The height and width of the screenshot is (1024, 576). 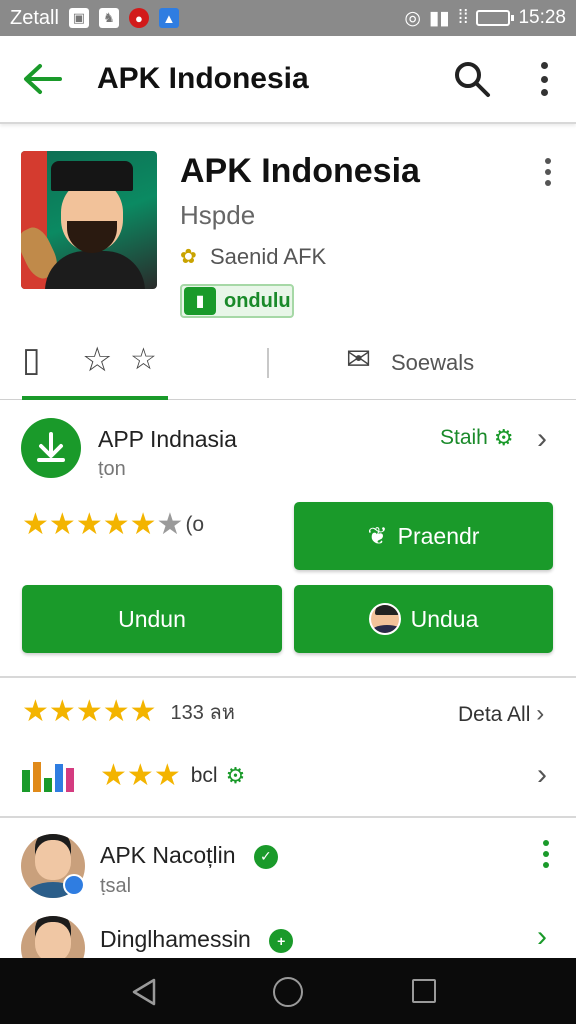 What do you see at coordinates (144, 992) in the screenshot?
I see `nav-back-icon` at bounding box center [144, 992].